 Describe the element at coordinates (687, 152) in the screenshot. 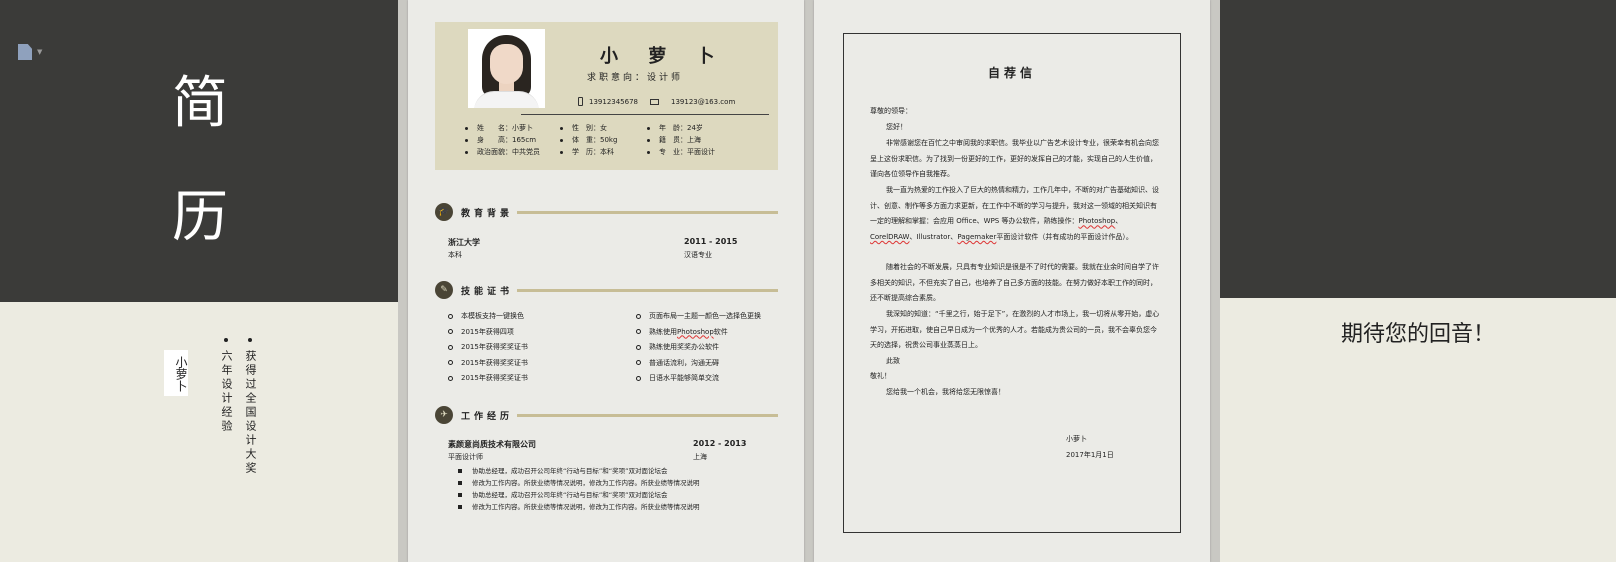

I see `info-major: 专 业：平面设计` at that location.